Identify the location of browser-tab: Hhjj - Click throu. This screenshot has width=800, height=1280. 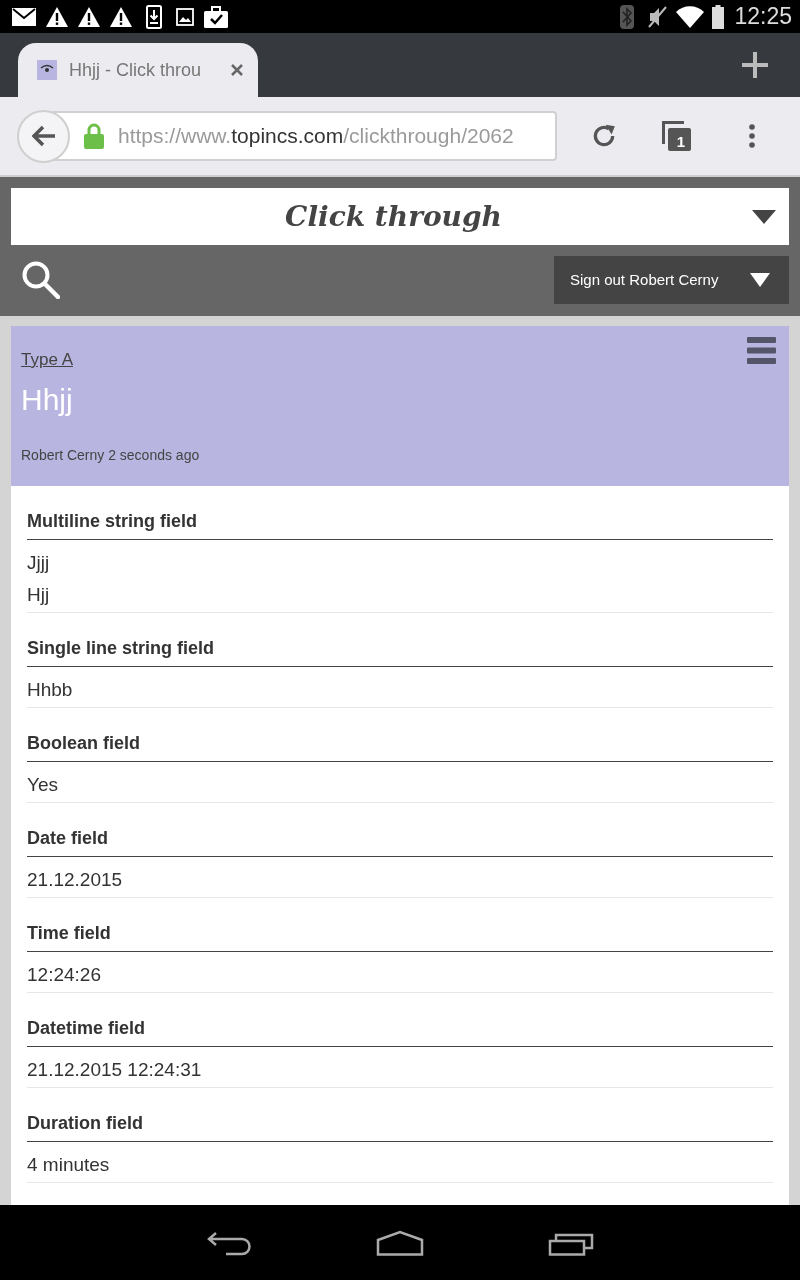
(138, 70).